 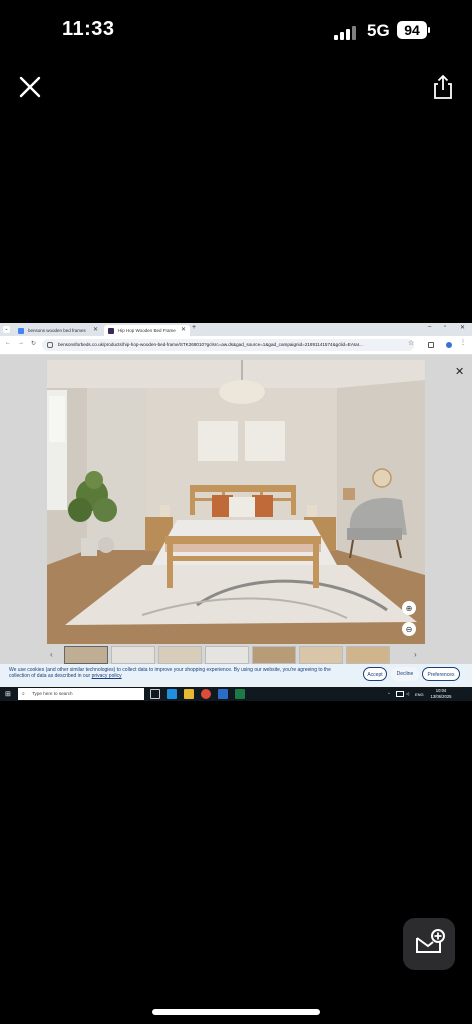 I want to click on taskbar-clock: 10:04 13/06/2025, so click(x=441, y=693).